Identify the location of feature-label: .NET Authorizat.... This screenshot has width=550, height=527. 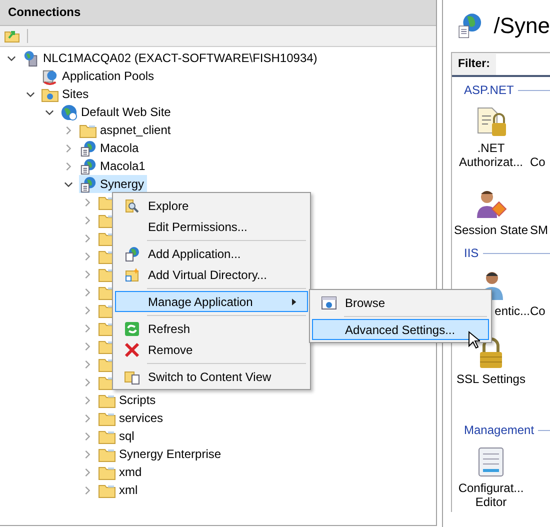
(491, 155).